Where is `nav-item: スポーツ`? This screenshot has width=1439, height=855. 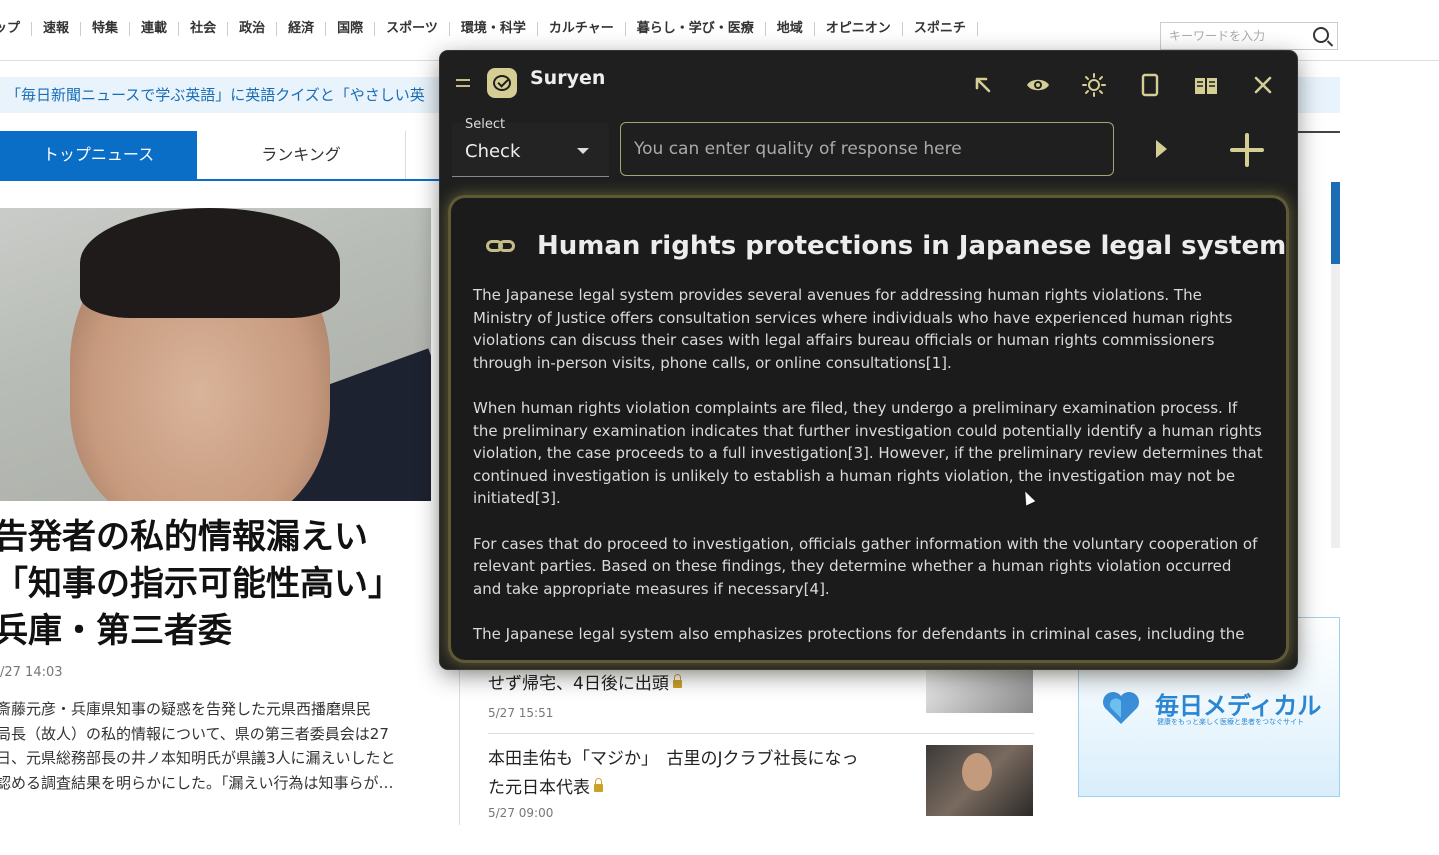
nav-item: スポーツ is located at coordinates (412, 29).